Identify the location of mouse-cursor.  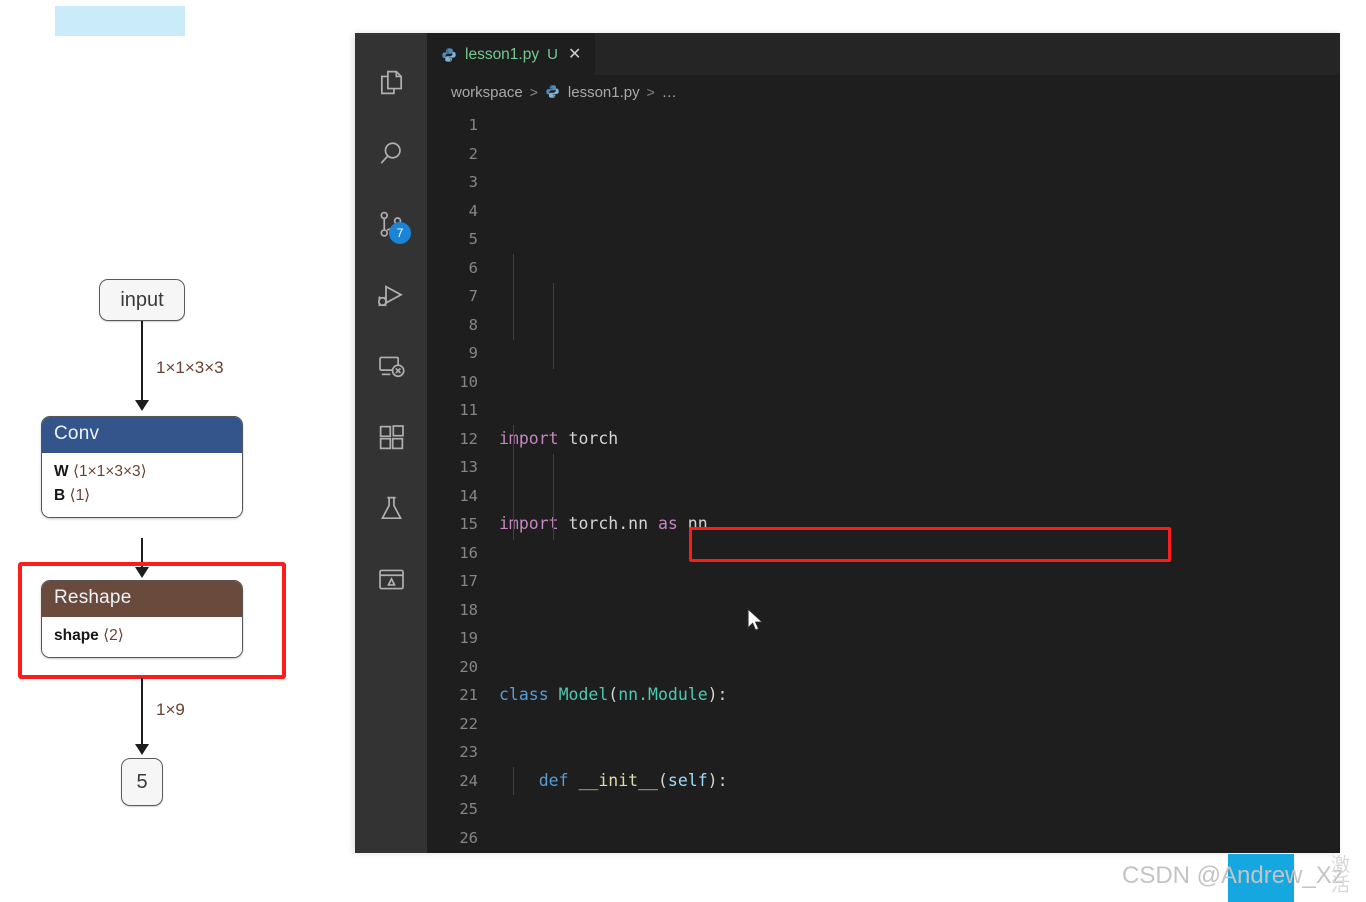
(755, 620).